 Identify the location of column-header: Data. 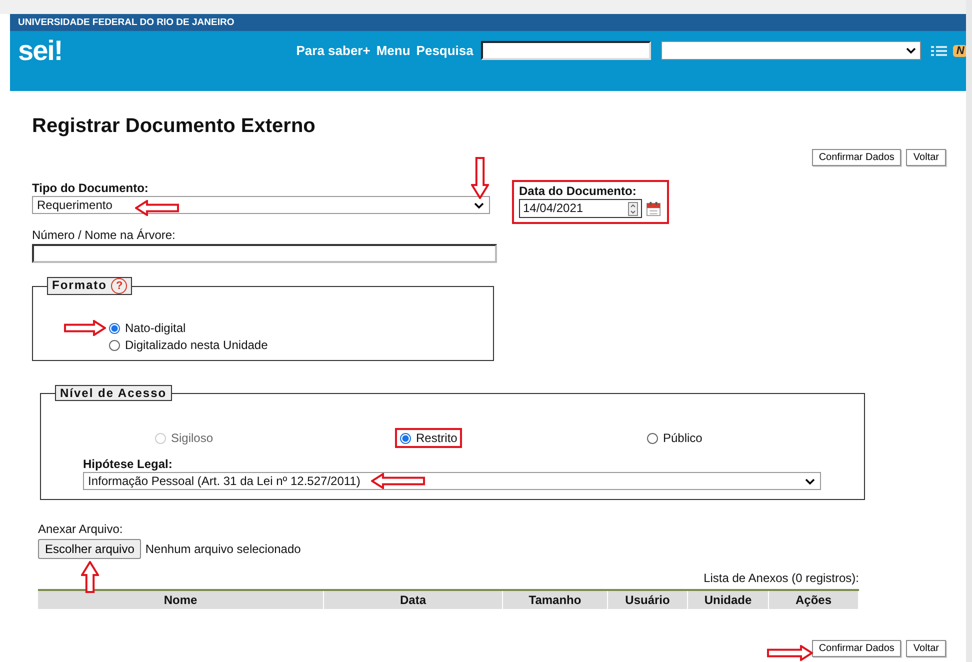
(413, 600).